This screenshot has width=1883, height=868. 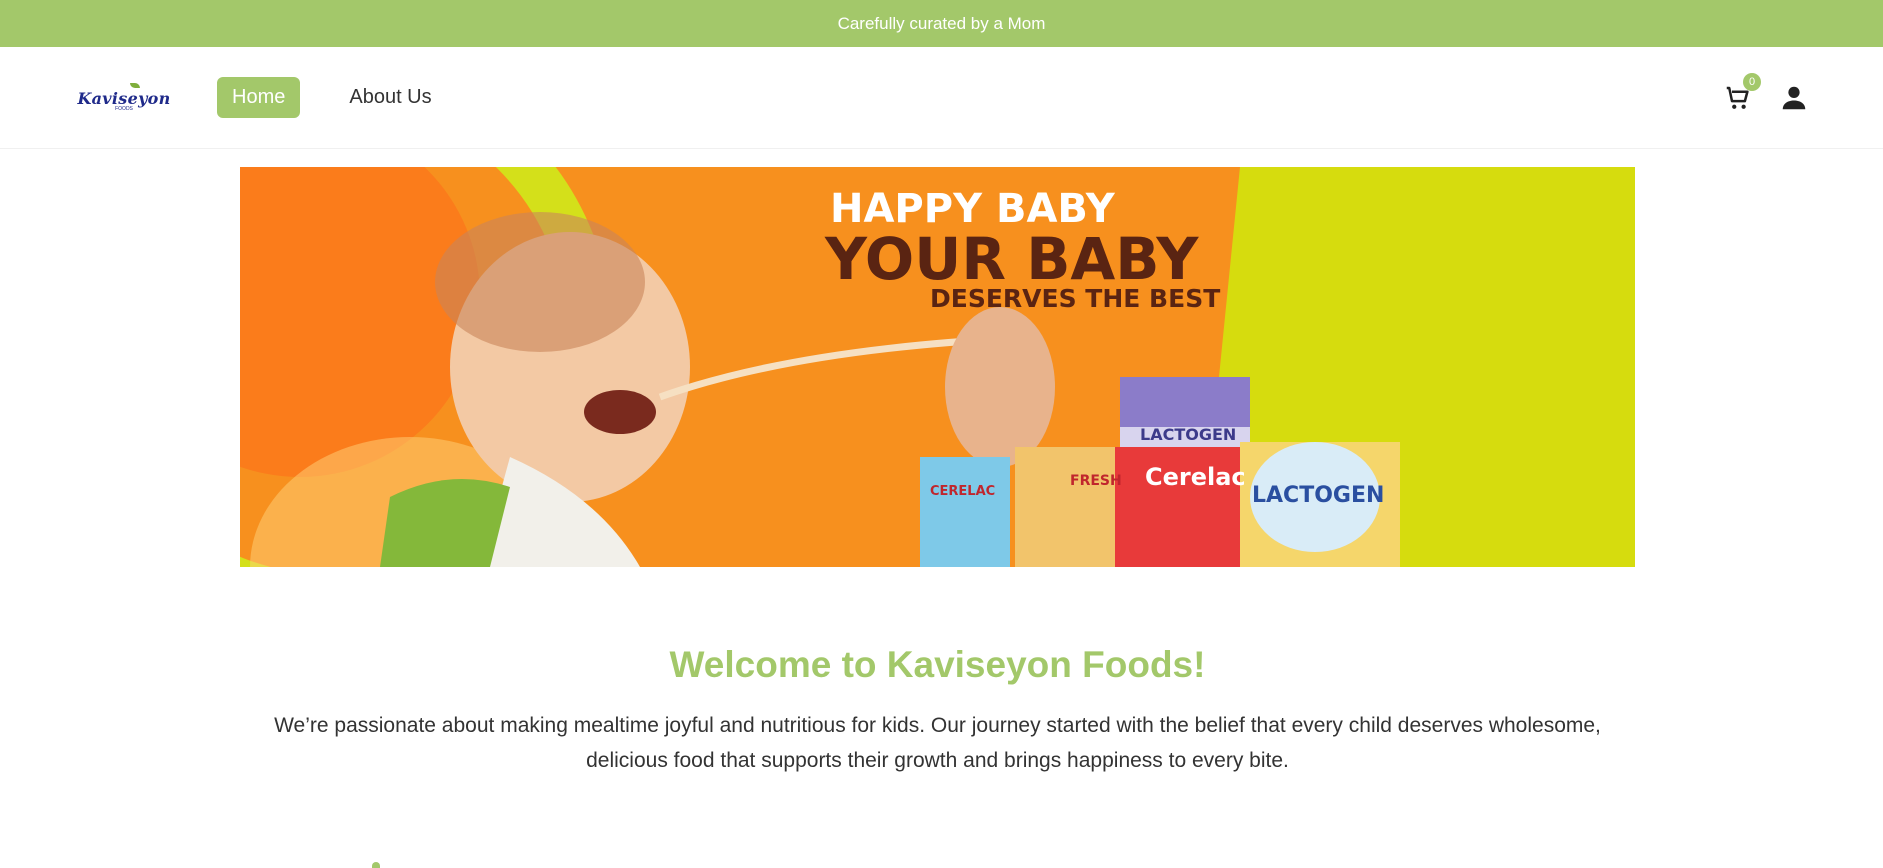 What do you see at coordinates (1195, 477) in the screenshot?
I see `product-label-2: Cerelac` at bounding box center [1195, 477].